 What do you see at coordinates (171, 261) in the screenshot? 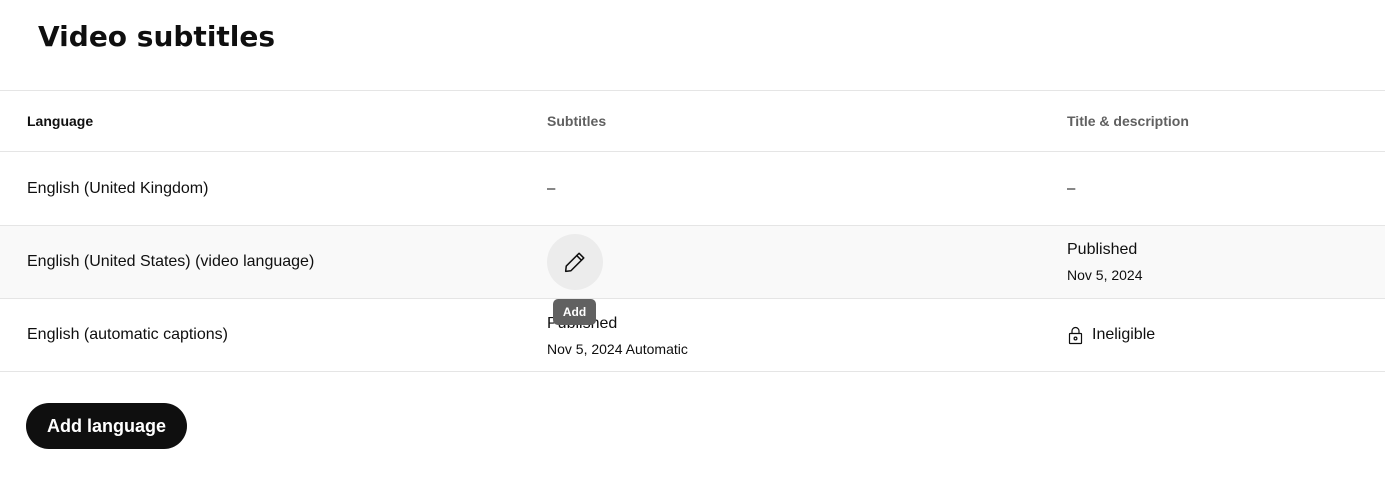
I see `language-name: English (United States) (video language)` at bounding box center [171, 261].